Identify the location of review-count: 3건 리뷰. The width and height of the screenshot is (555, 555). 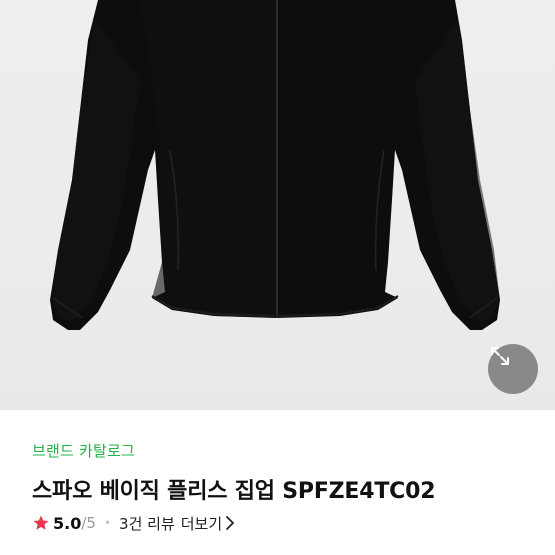
(147, 523).